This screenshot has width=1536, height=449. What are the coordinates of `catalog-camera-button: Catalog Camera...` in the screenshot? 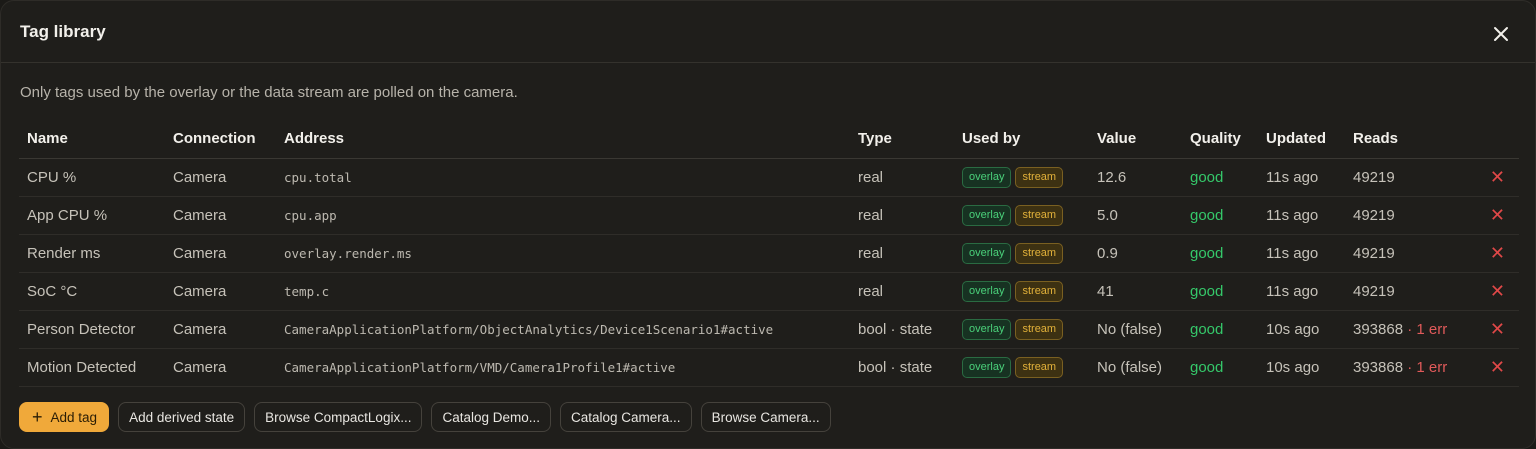 It's located at (626, 417).